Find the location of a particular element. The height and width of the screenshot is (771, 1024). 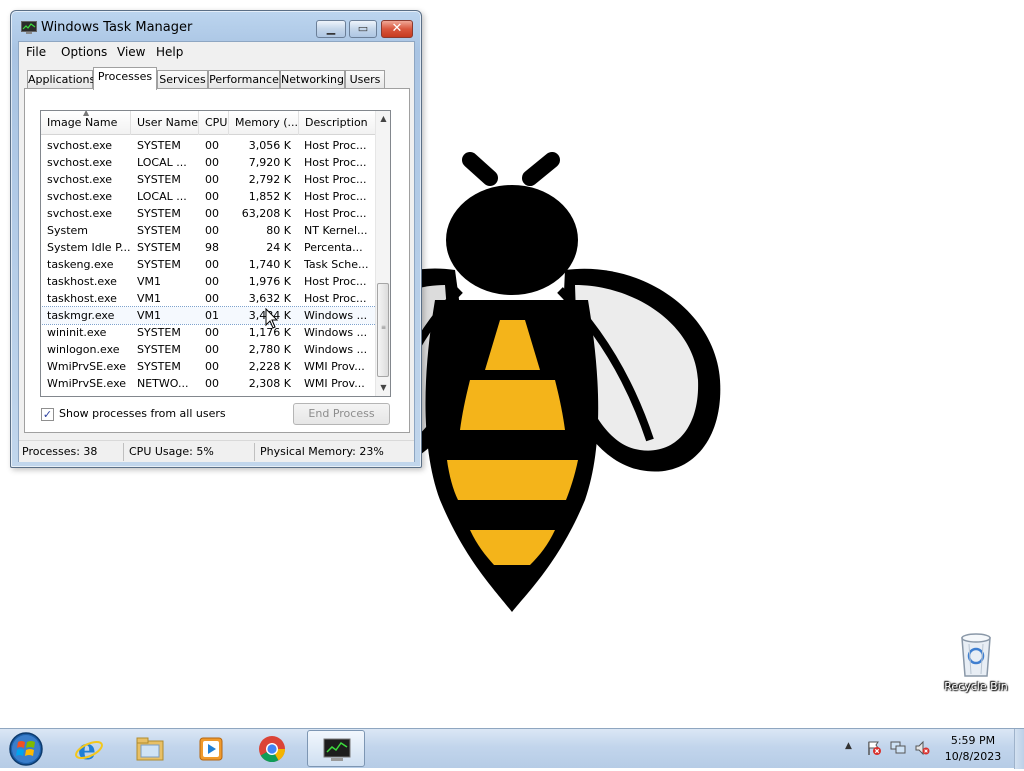

taskbar-internet-explorer: e is located at coordinates (89, 748).